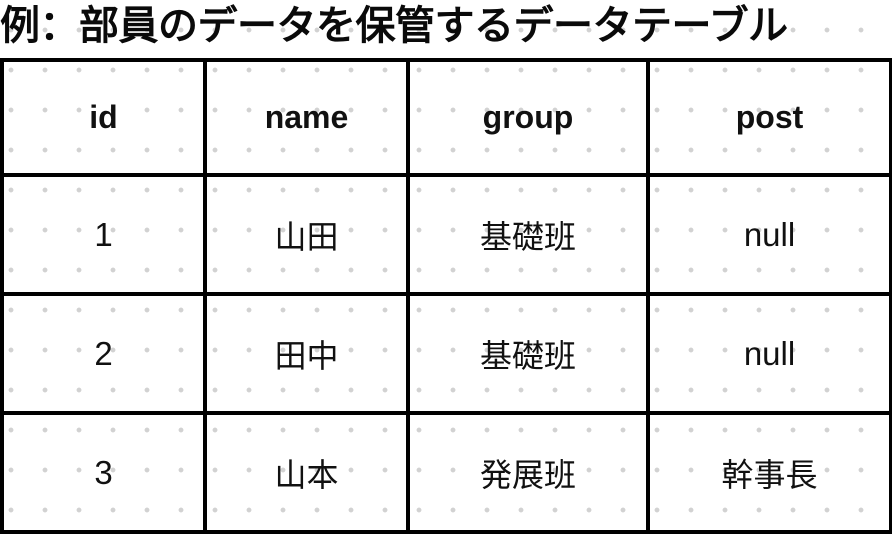 Image resolution: width=892 pixels, height=540 pixels. I want to click on cell-name: 山本, so click(306, 472).